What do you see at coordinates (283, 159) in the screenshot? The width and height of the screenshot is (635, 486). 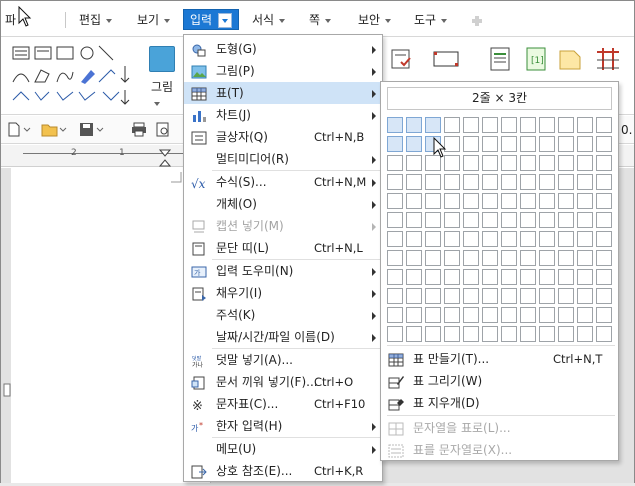 I see `insert-menu-item: 멀티미디어(R)` at bounding box center [283, 159].